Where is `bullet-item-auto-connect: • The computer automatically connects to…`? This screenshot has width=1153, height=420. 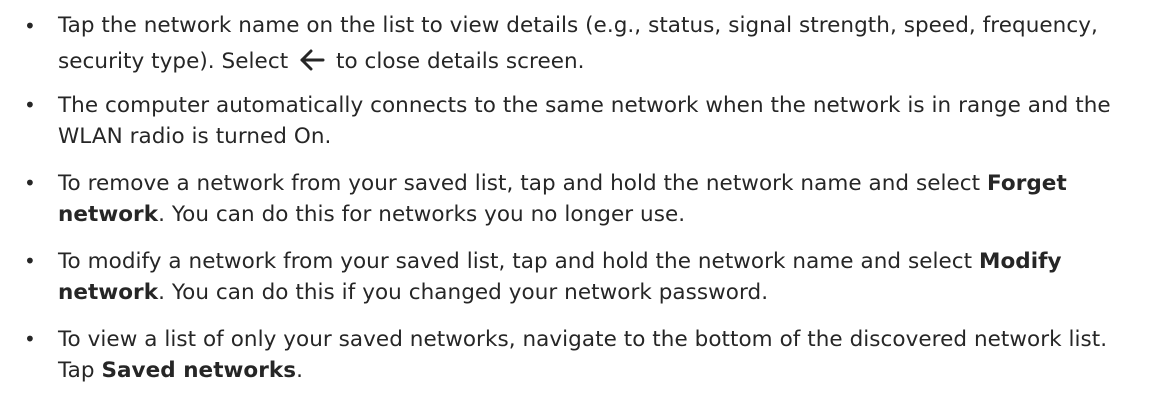
bullet-item-auto-connect: • The computer automatically connects to… is located at coordinates (576, 121).